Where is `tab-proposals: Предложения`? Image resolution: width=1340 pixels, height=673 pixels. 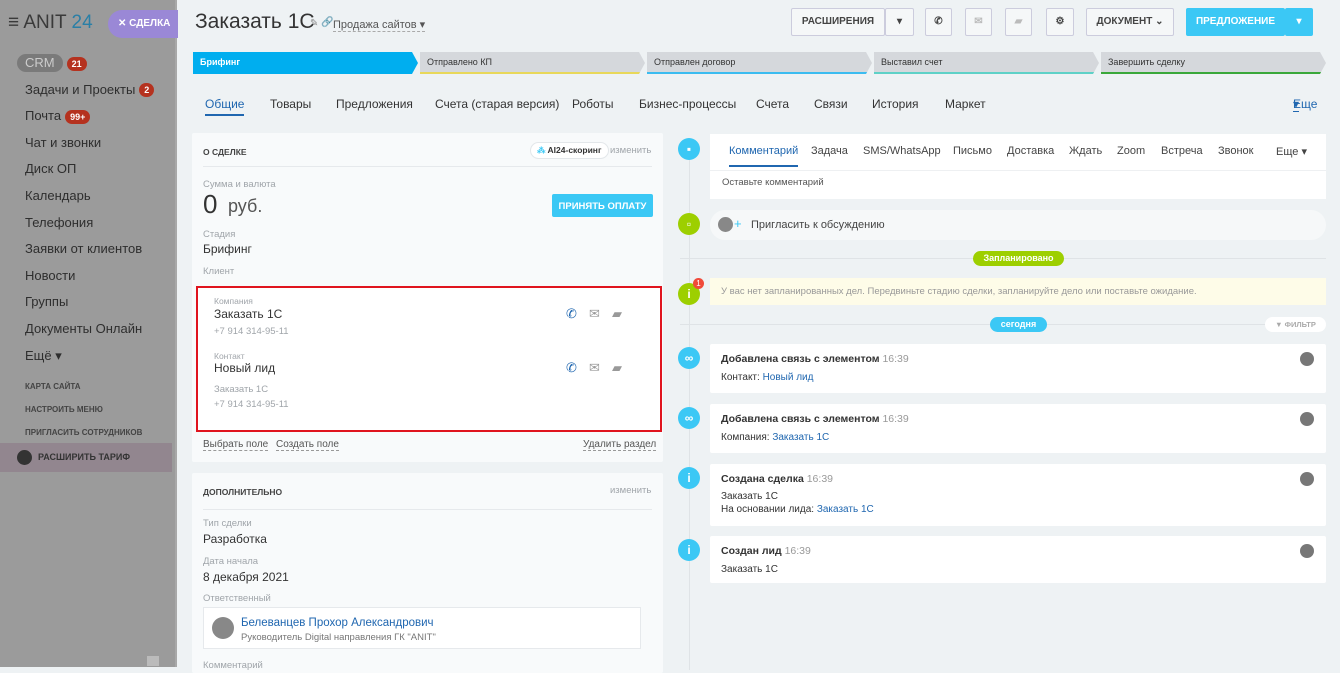 tab-proposals: Предложения is located at coordinates (374, 104).